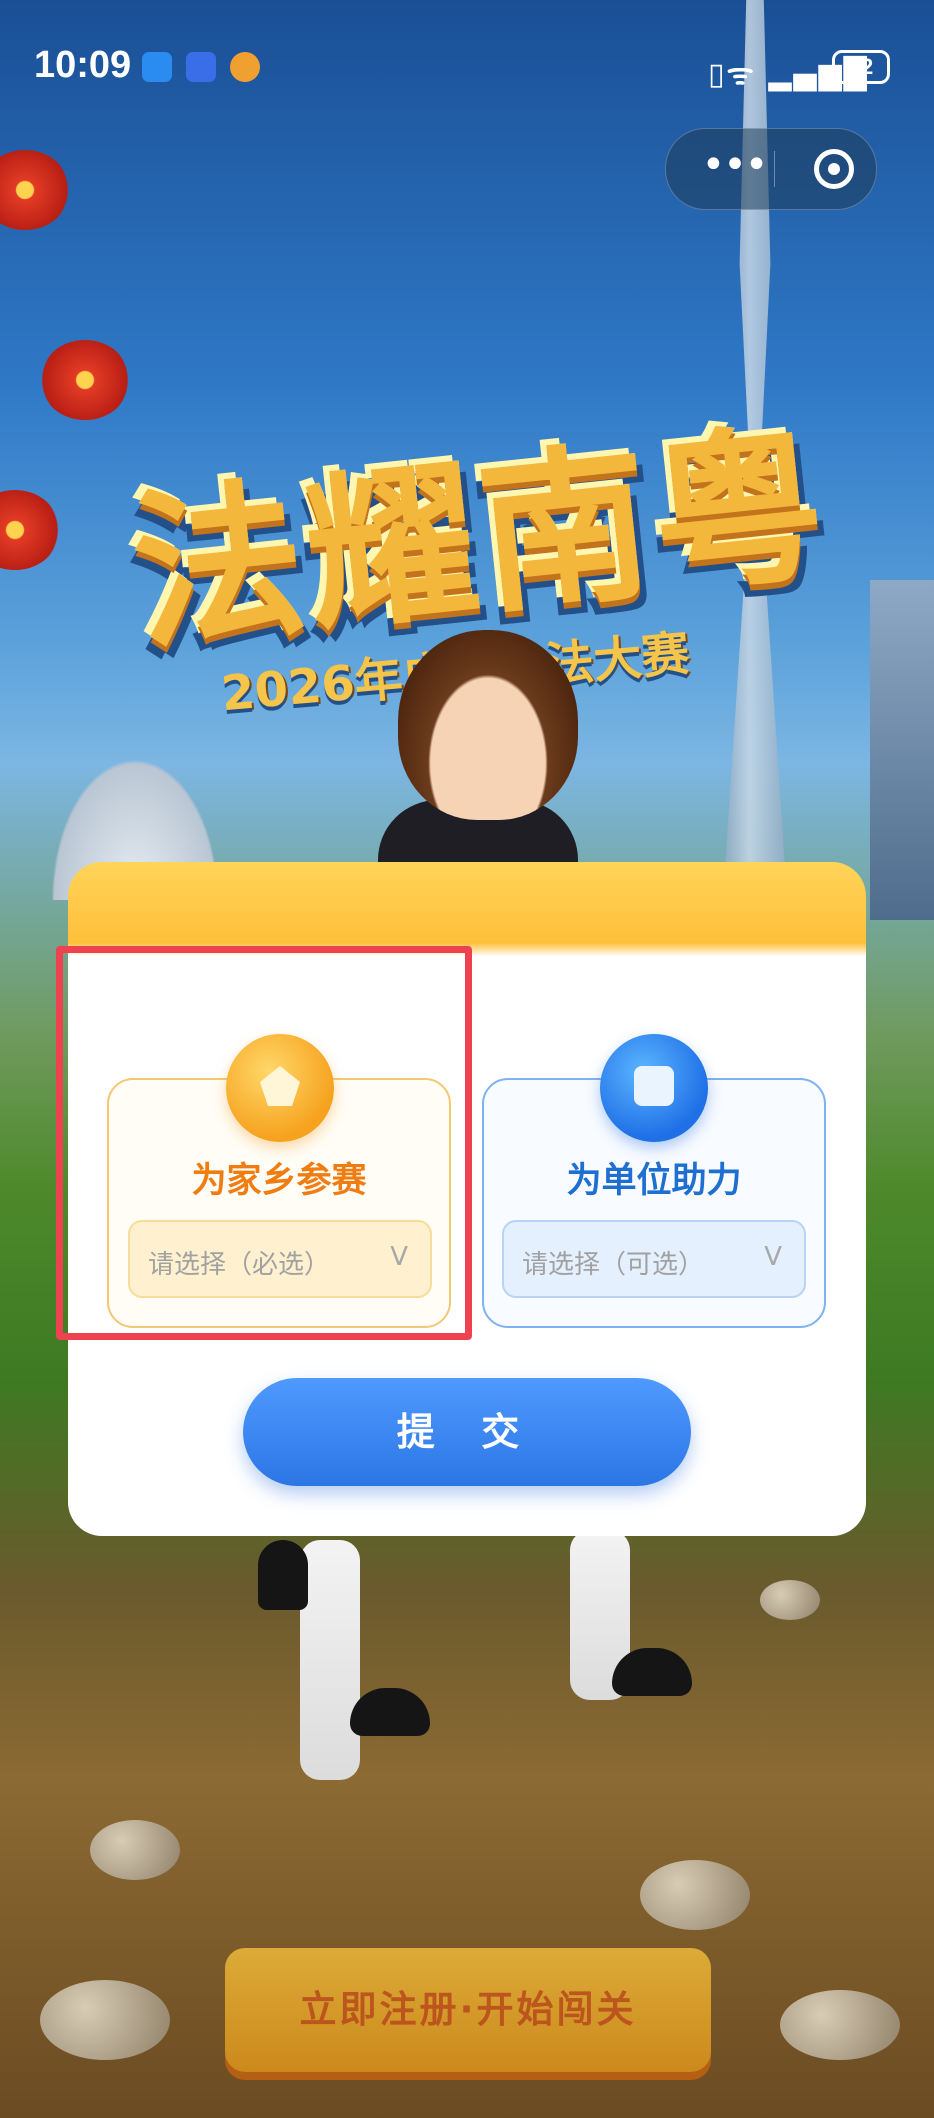 The image size is (934, 2118). What do you see at coordinates (467, 70) in the screenshot?
I see `status-bar: 10:09 ▯ᯤ ▂▄▆█ 72` at bounding box center [467, 70].